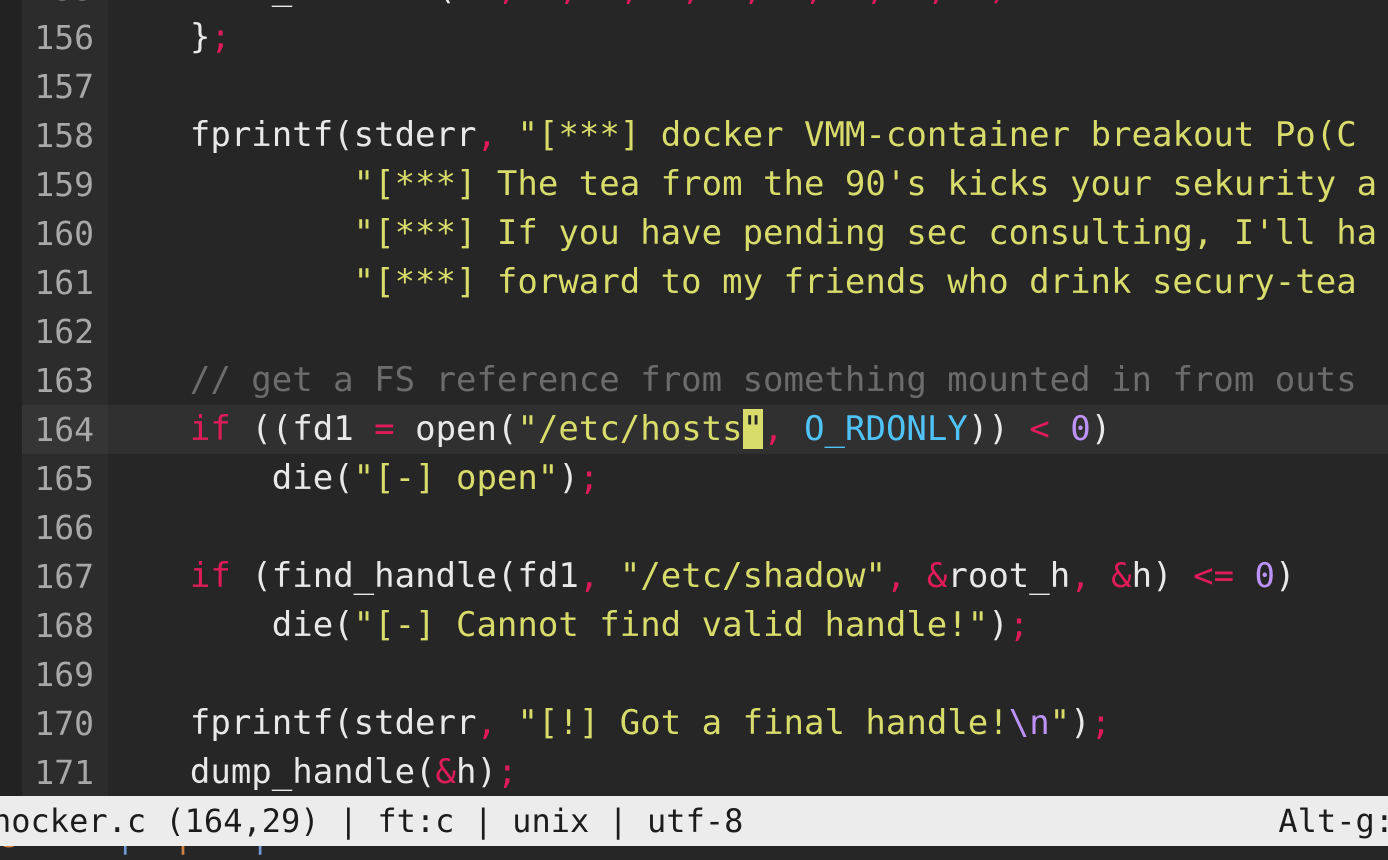  What do you see at coordinates (159, 37) in the screenshot?
I see `code-token: }` at bounding box center [159, 37].